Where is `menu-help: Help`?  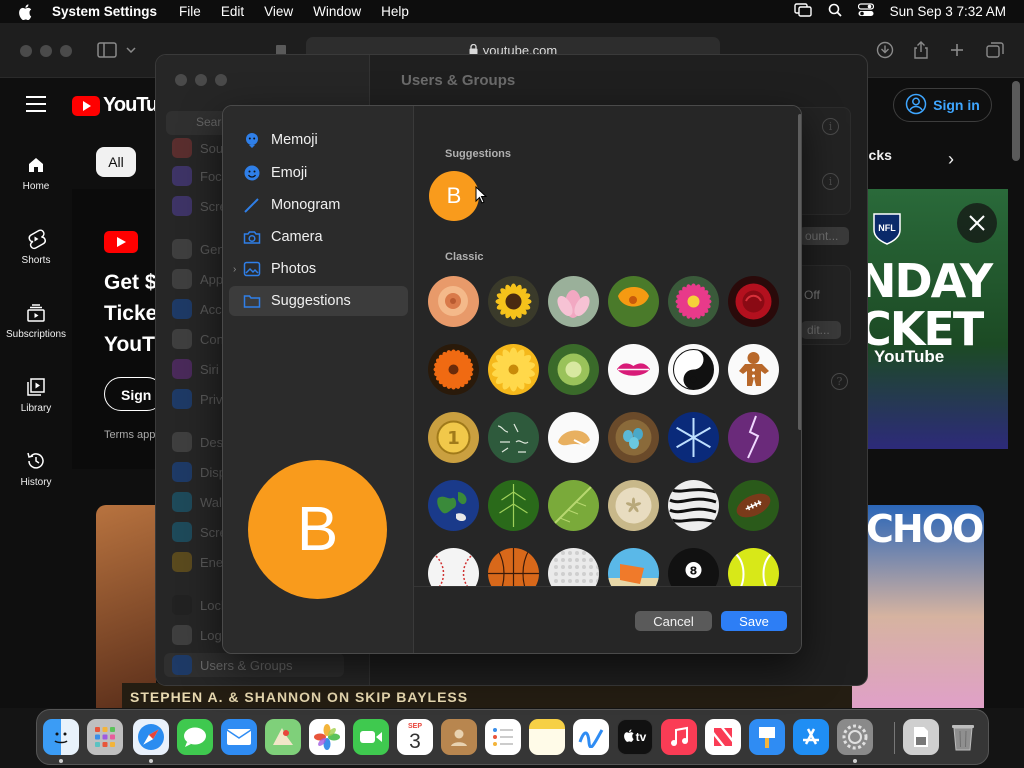 menu-help: Help is located at coordinates (395, 11).